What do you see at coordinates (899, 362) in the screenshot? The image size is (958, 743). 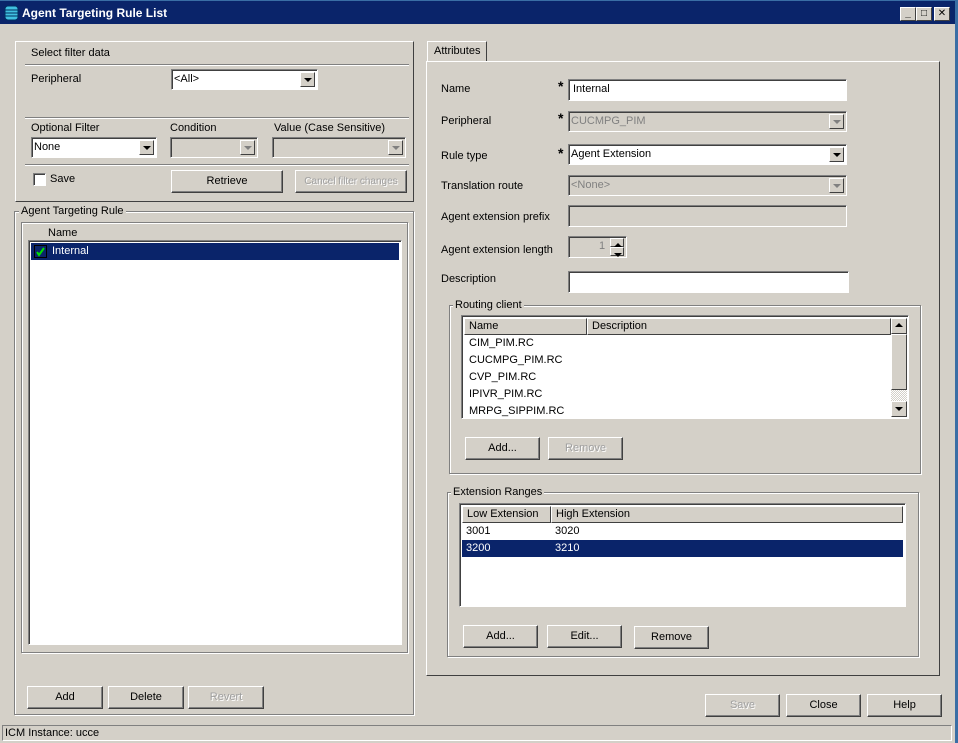 I see `scroll-thumb` at bounding box center [899, 362].